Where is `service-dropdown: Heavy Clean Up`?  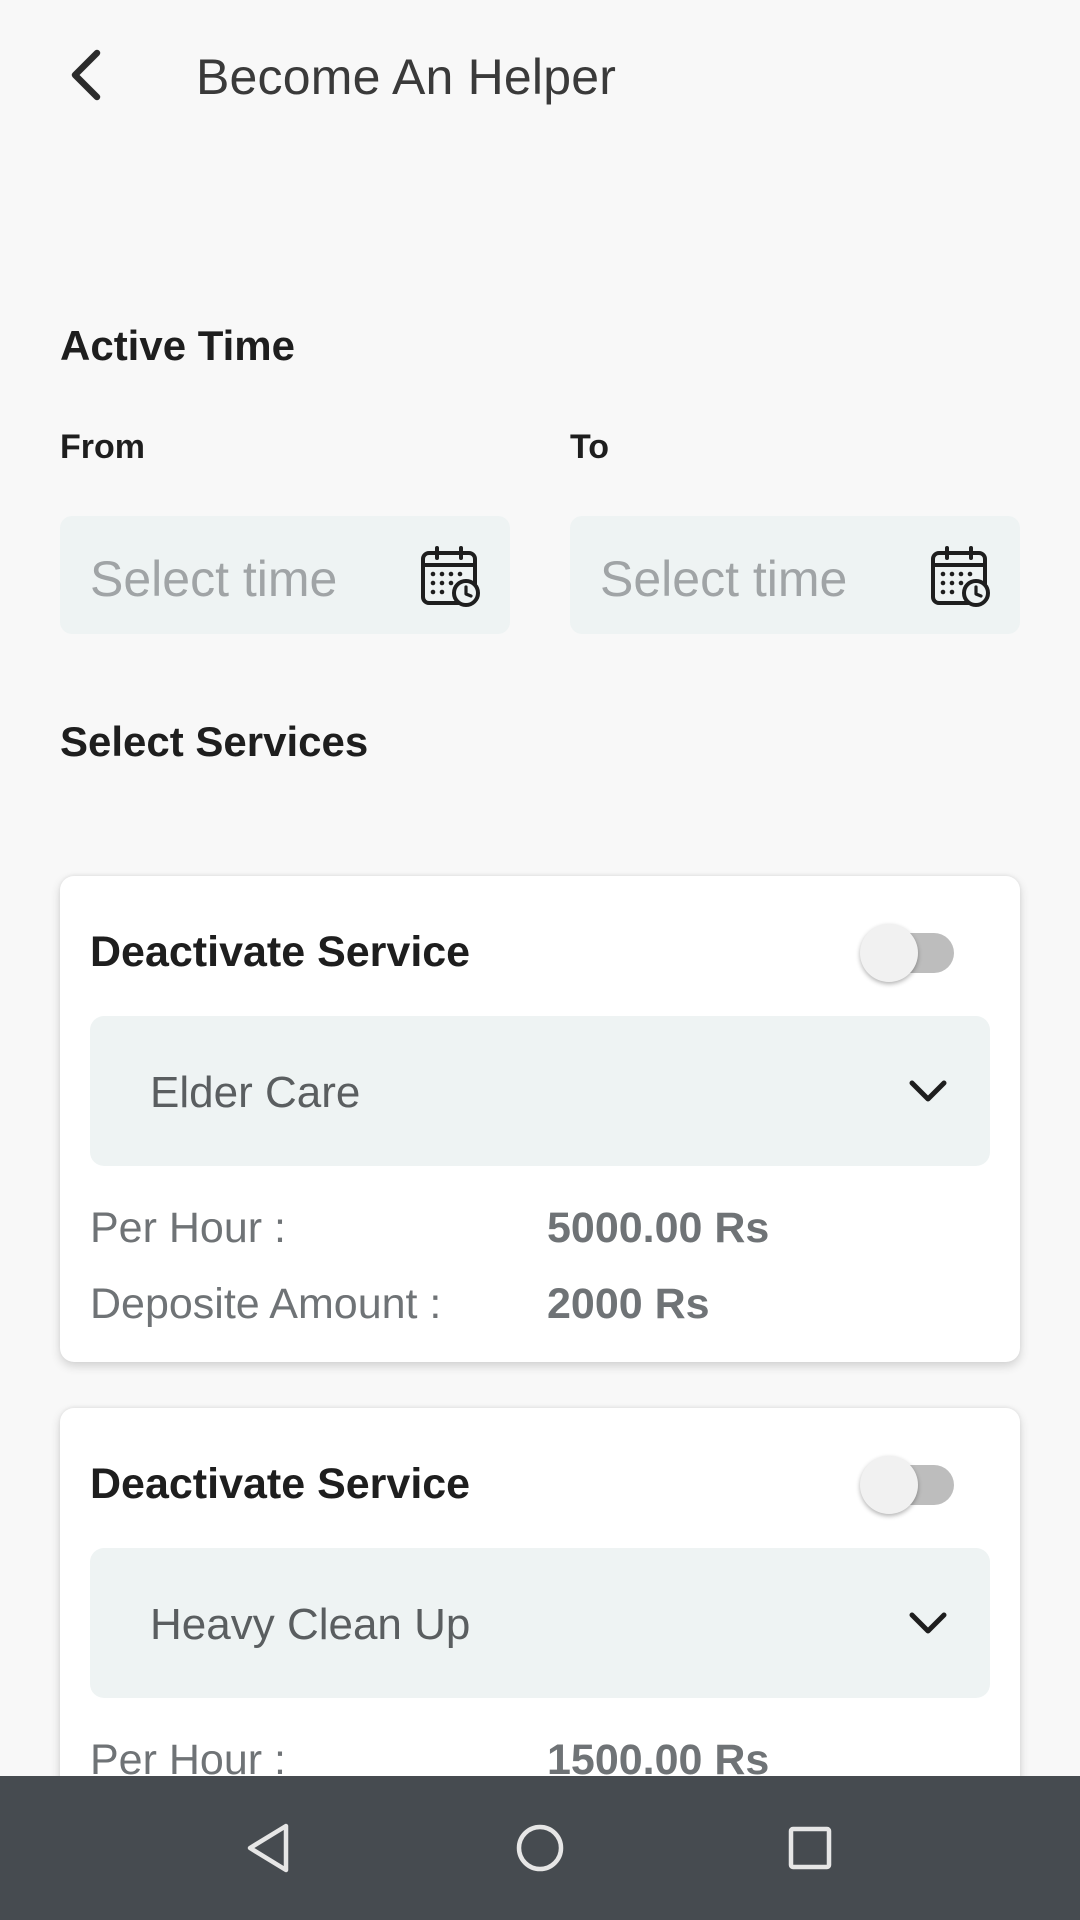 service-dropdown: Heavy Clean Up is located at coordinates (540, 1623).